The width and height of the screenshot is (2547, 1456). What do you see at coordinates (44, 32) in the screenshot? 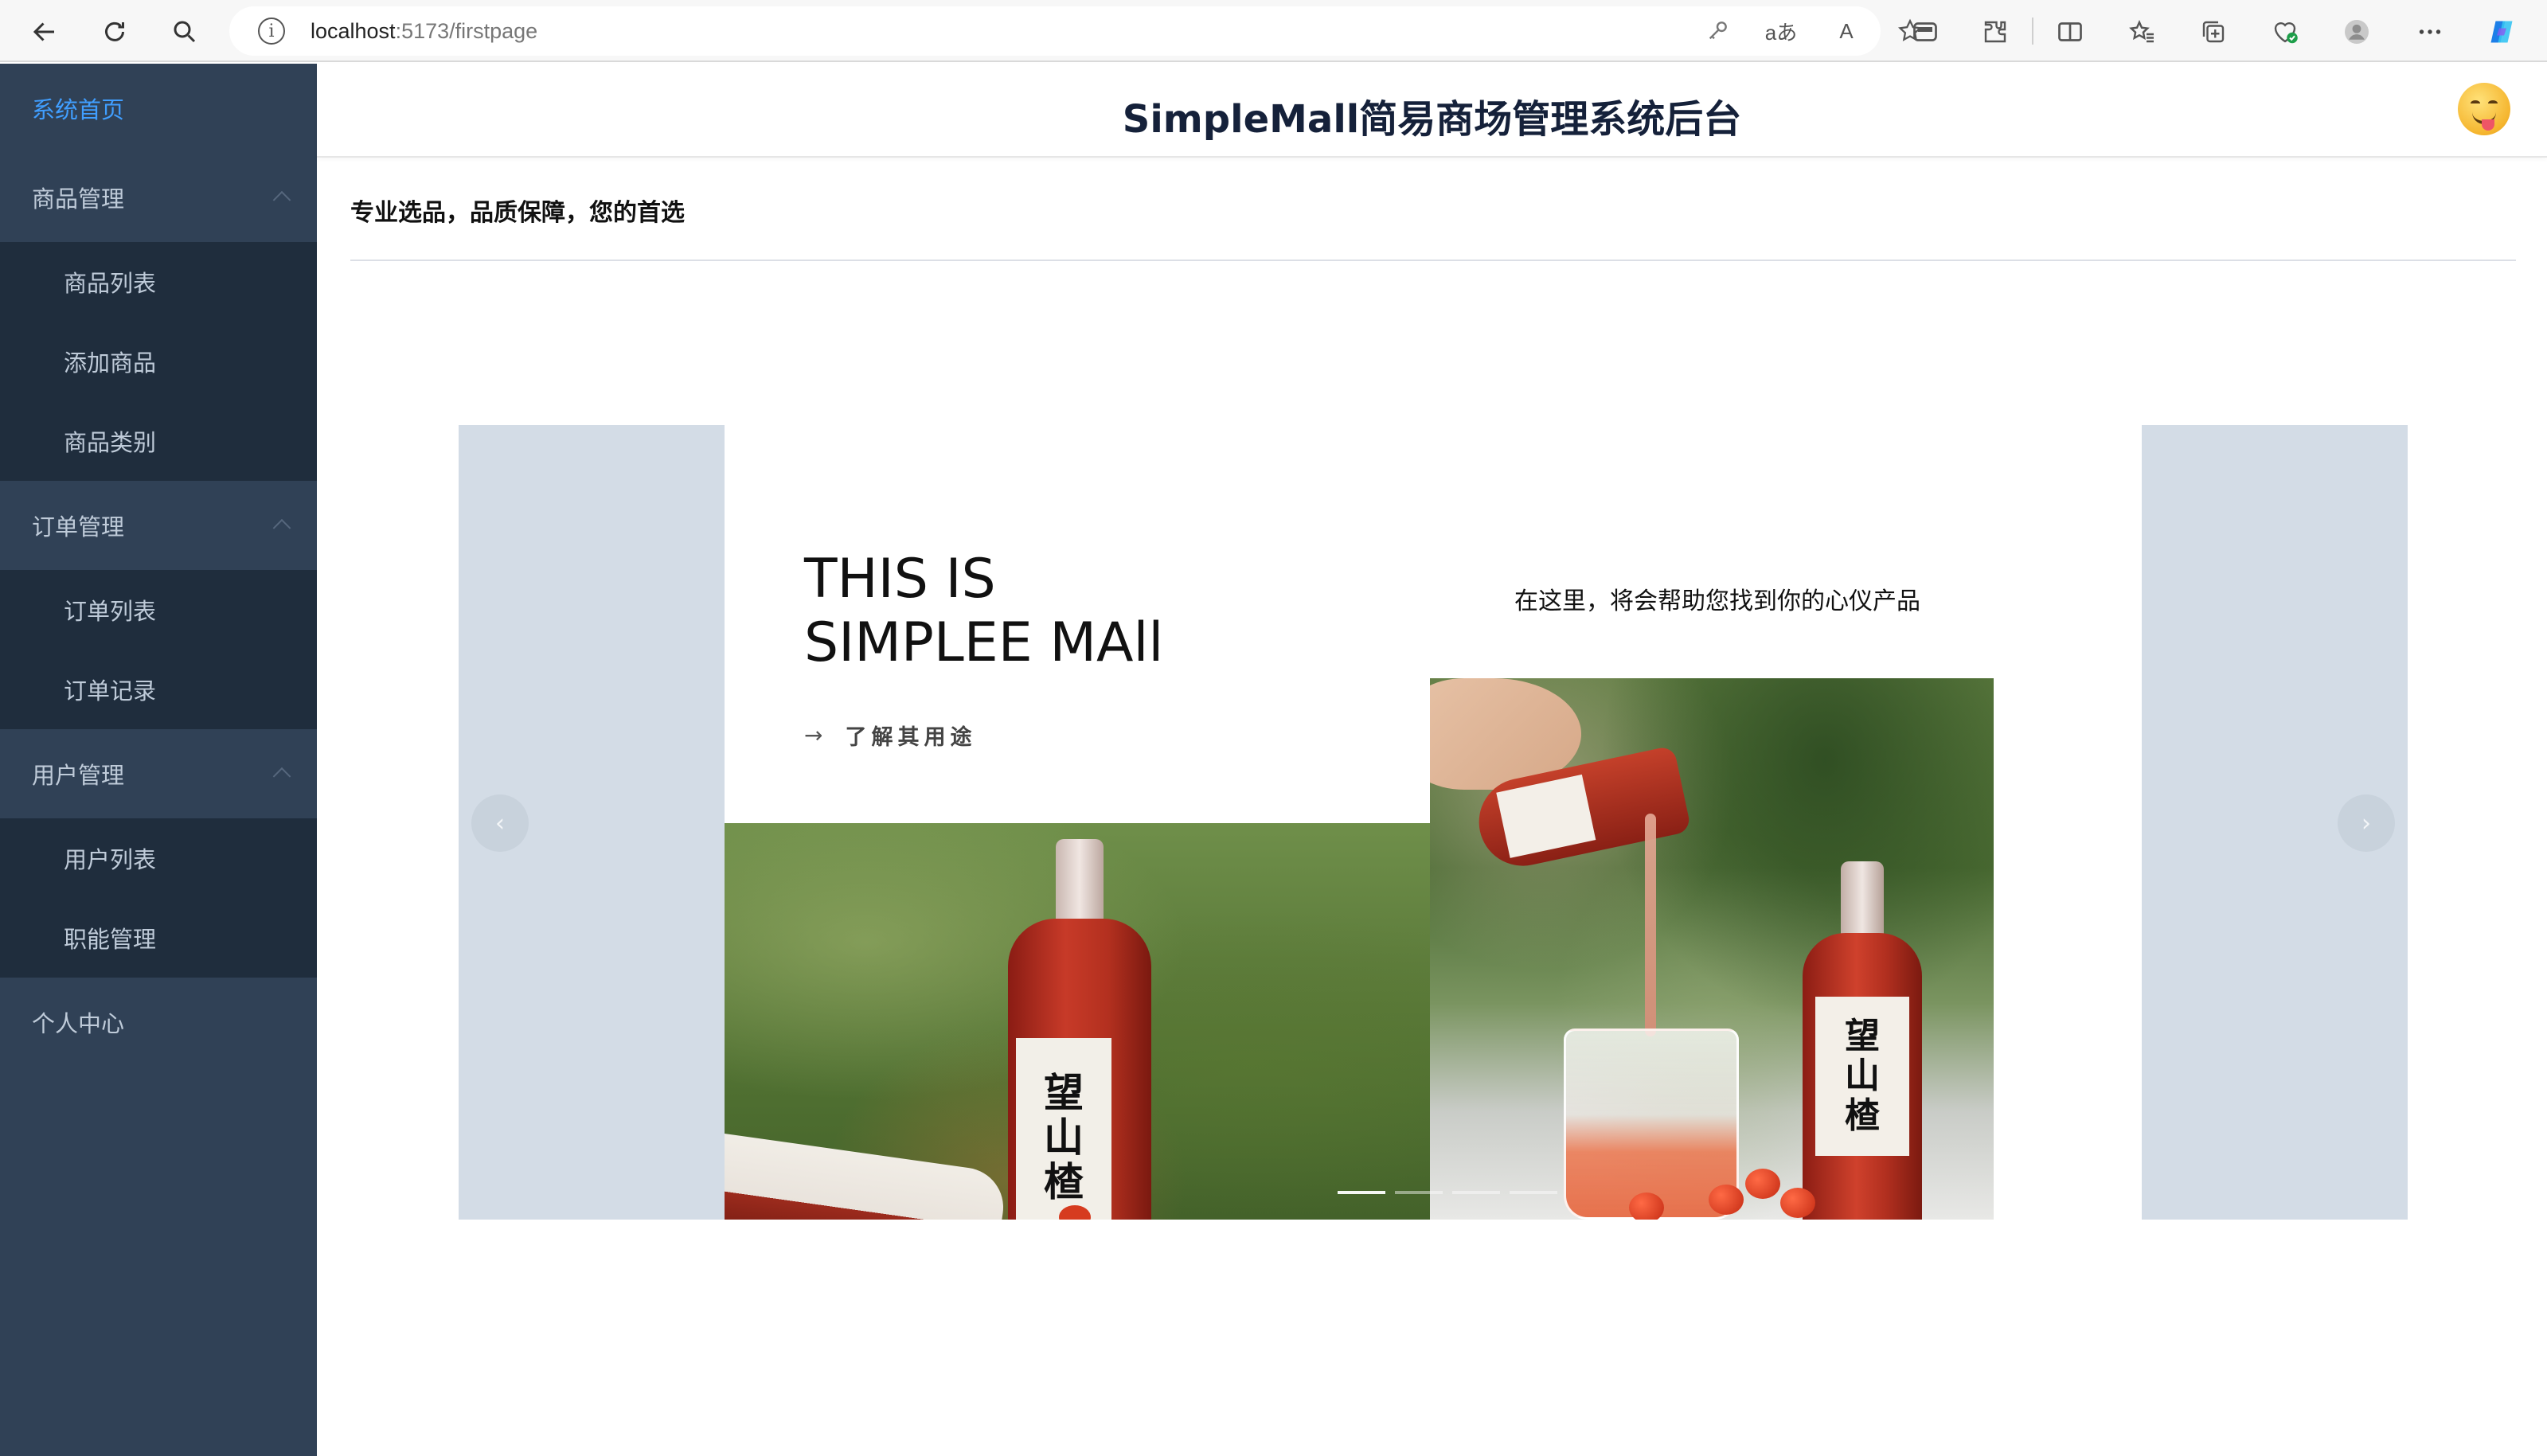
I see `back-icon` at bounding box center [44, 32].